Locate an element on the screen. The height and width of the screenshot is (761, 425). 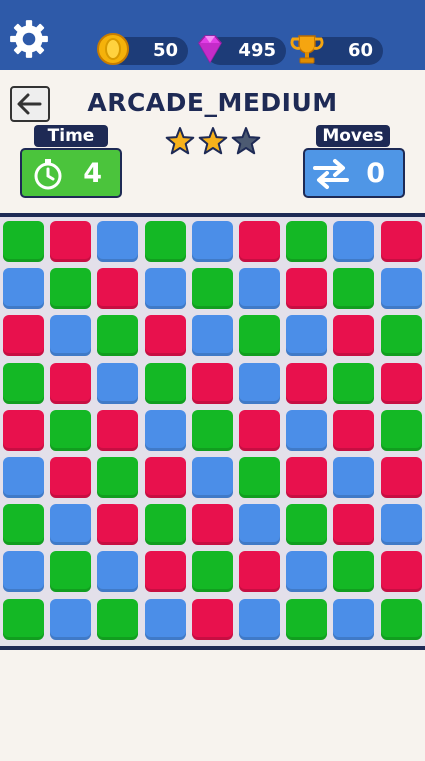
time-value: 4 is located at coordinates (92, 173).